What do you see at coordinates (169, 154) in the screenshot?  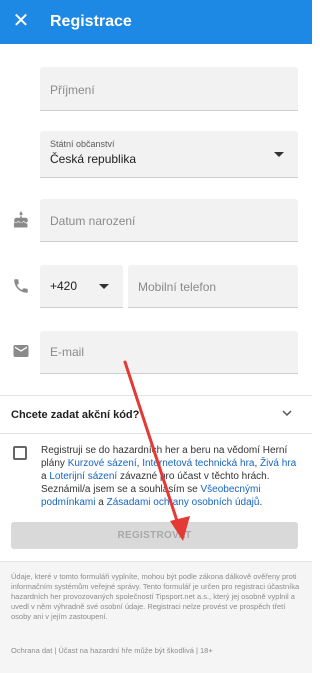 I see `citizenship-select: Státní občanství Česká republika` at bounding box center [169, 154].